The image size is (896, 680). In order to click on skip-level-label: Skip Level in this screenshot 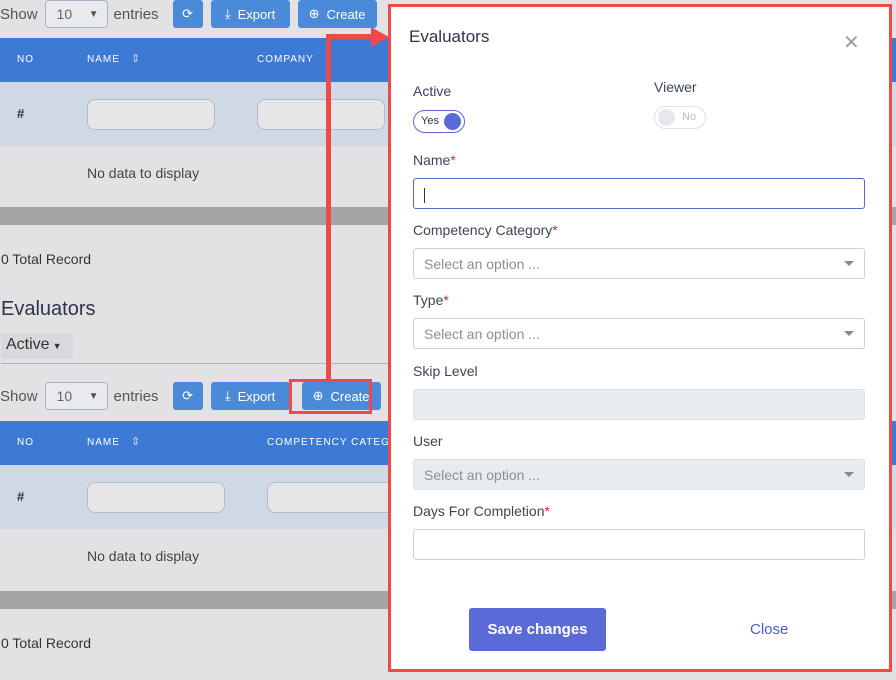, I will do `click(445, 371)`.